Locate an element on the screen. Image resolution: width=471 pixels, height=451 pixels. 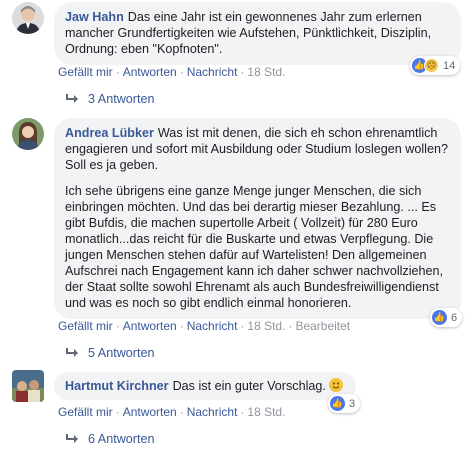
comment-author: Hartmut Kirchner is located at coordinates (117, 386).